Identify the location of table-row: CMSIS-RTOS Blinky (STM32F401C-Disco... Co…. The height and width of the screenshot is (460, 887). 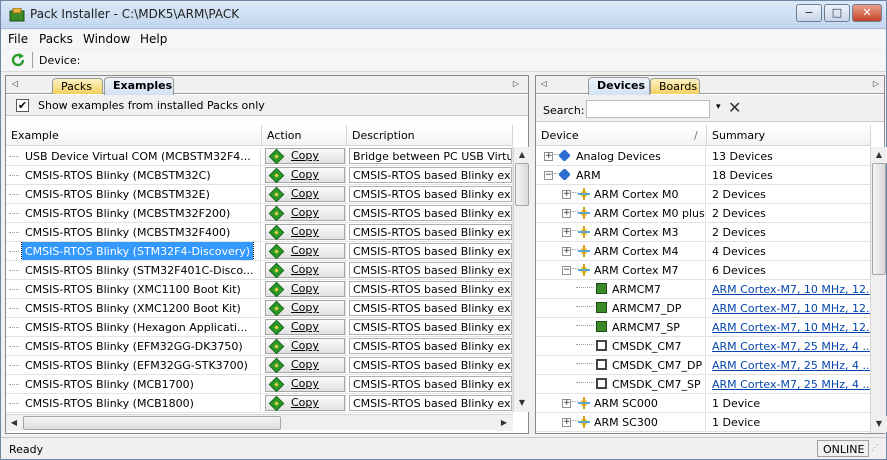
(259, 270).